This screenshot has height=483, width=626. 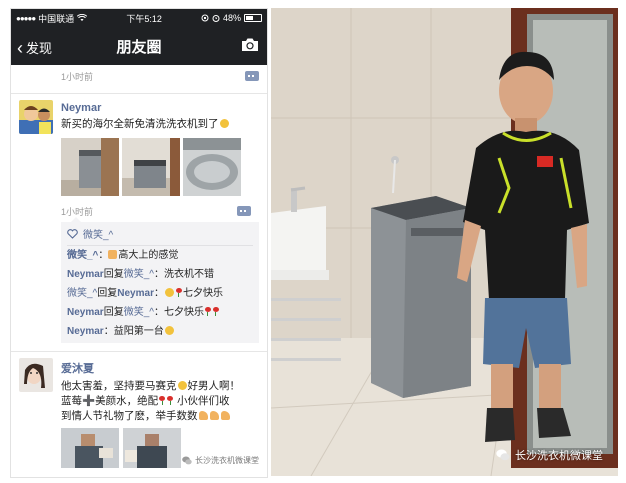 What do you see at coordinates (216, 18) in the screenshot?
I see `alarm-icon` at bounding box center [216, 18].